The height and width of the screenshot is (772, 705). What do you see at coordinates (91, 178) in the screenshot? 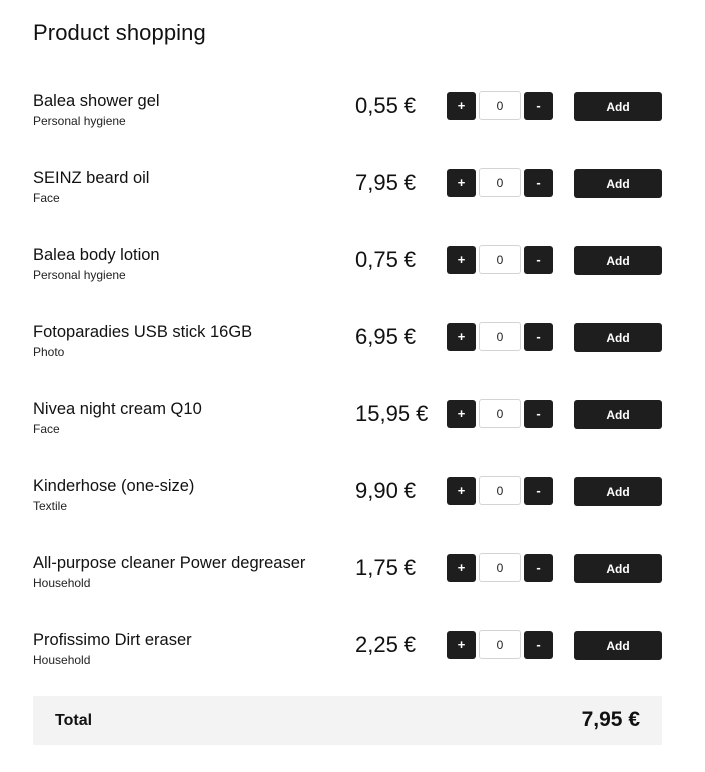
I see `product-name: SEINZ beard oil` at bounding box center [91, 178].